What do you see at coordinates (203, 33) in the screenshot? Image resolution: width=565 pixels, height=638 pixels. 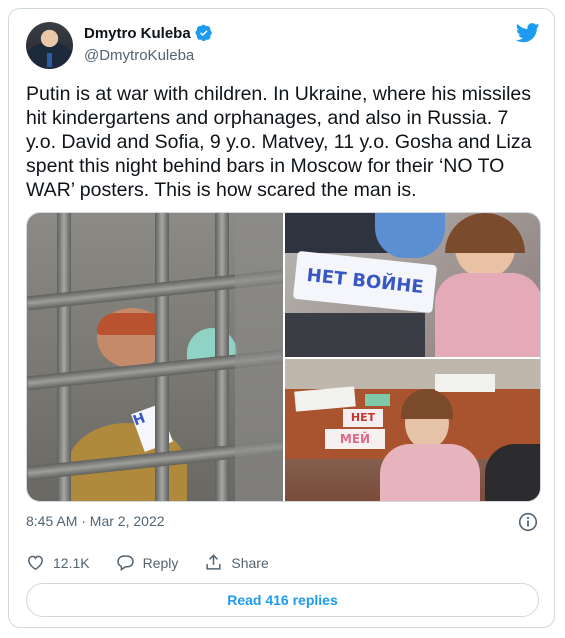 I see `verified-badge-icon` at bounding box center [203, 33].